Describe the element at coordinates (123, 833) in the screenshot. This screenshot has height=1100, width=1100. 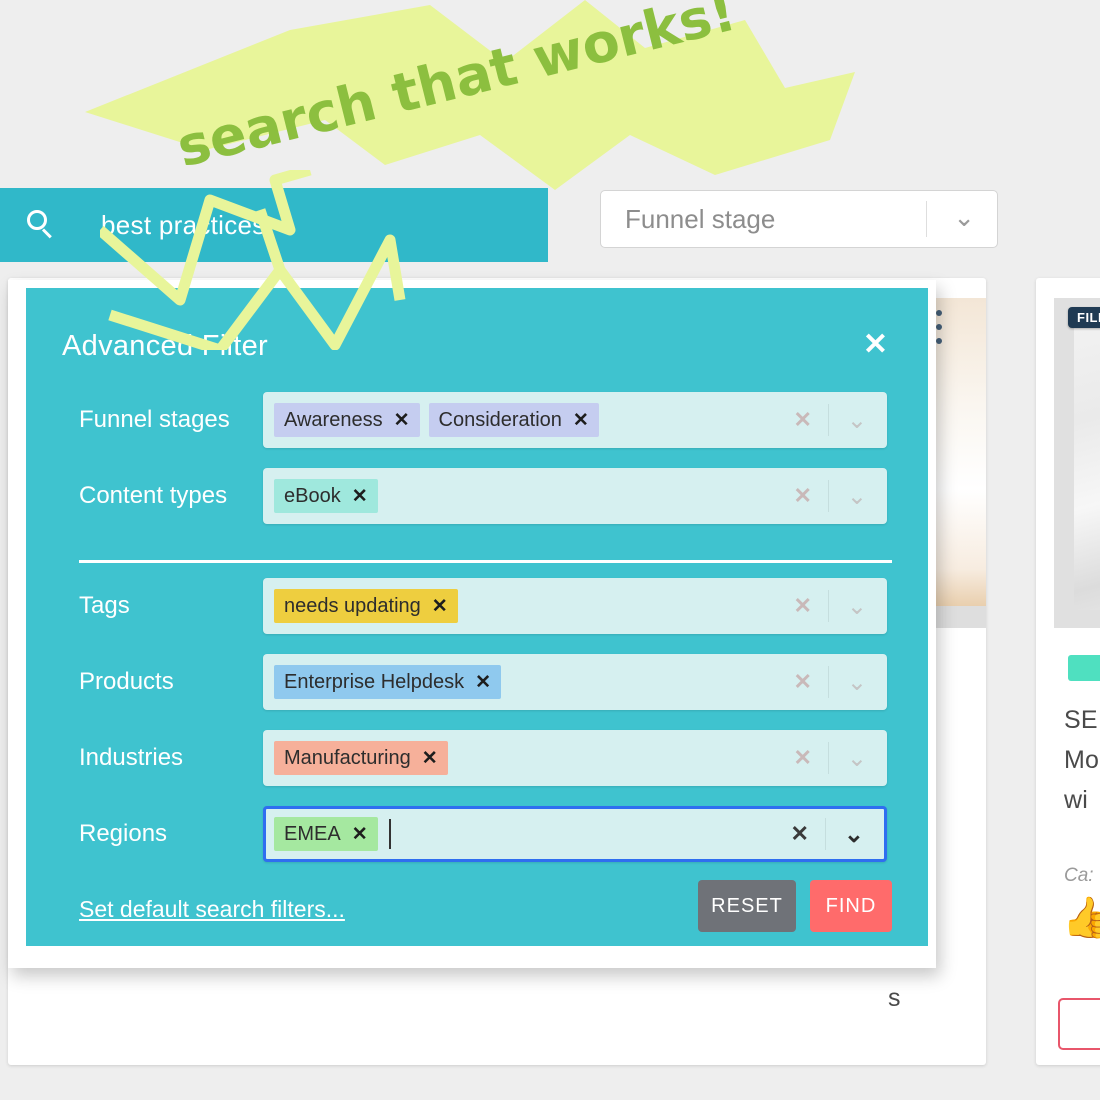
I see `filter-label-regions: Regions` at that location.